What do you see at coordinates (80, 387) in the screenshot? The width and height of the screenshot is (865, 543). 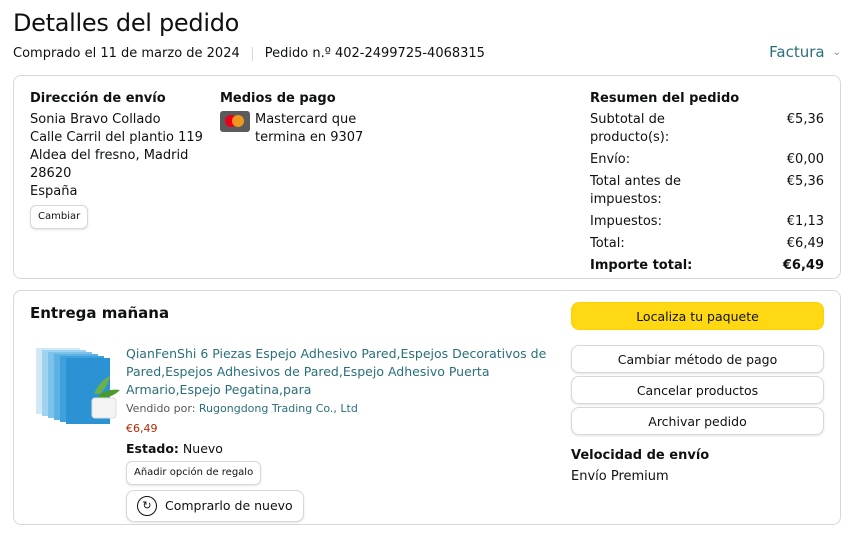 I see `product-image` at bounding box center [80, 387].